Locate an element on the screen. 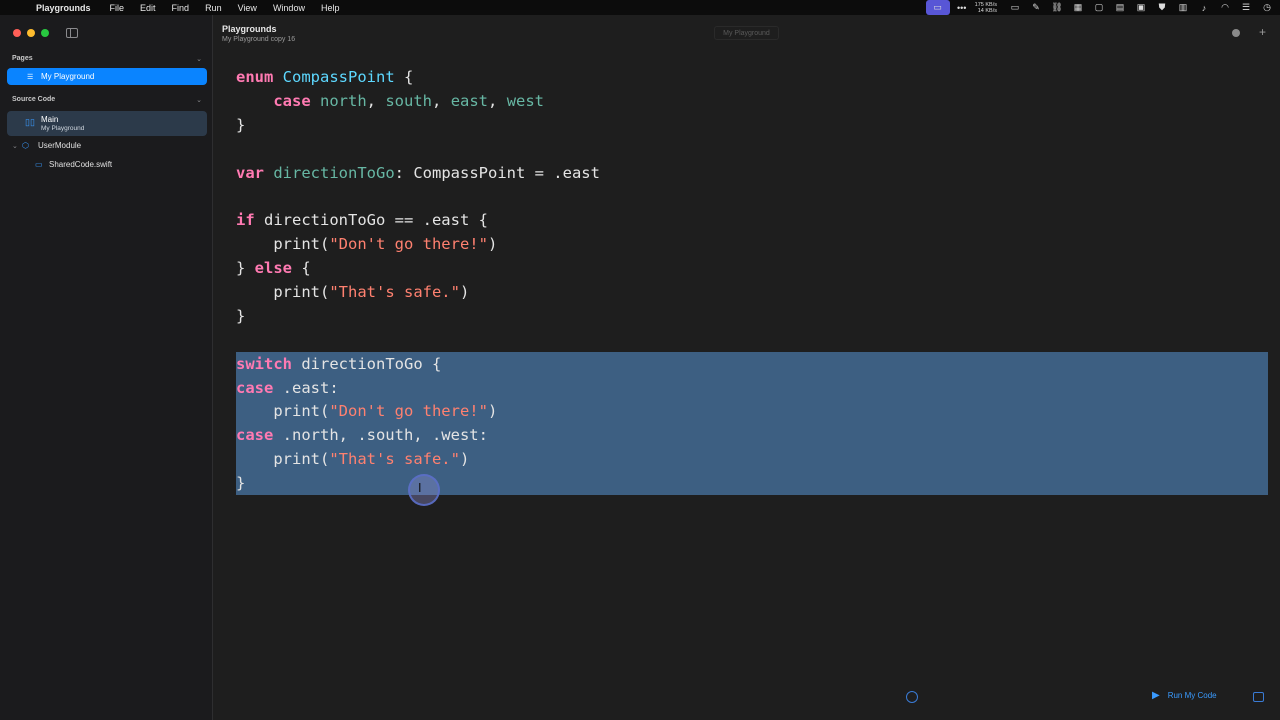 The width and height of the screenshot is (1280, 720). zoom-window-button is located at coordinates (45, 33).